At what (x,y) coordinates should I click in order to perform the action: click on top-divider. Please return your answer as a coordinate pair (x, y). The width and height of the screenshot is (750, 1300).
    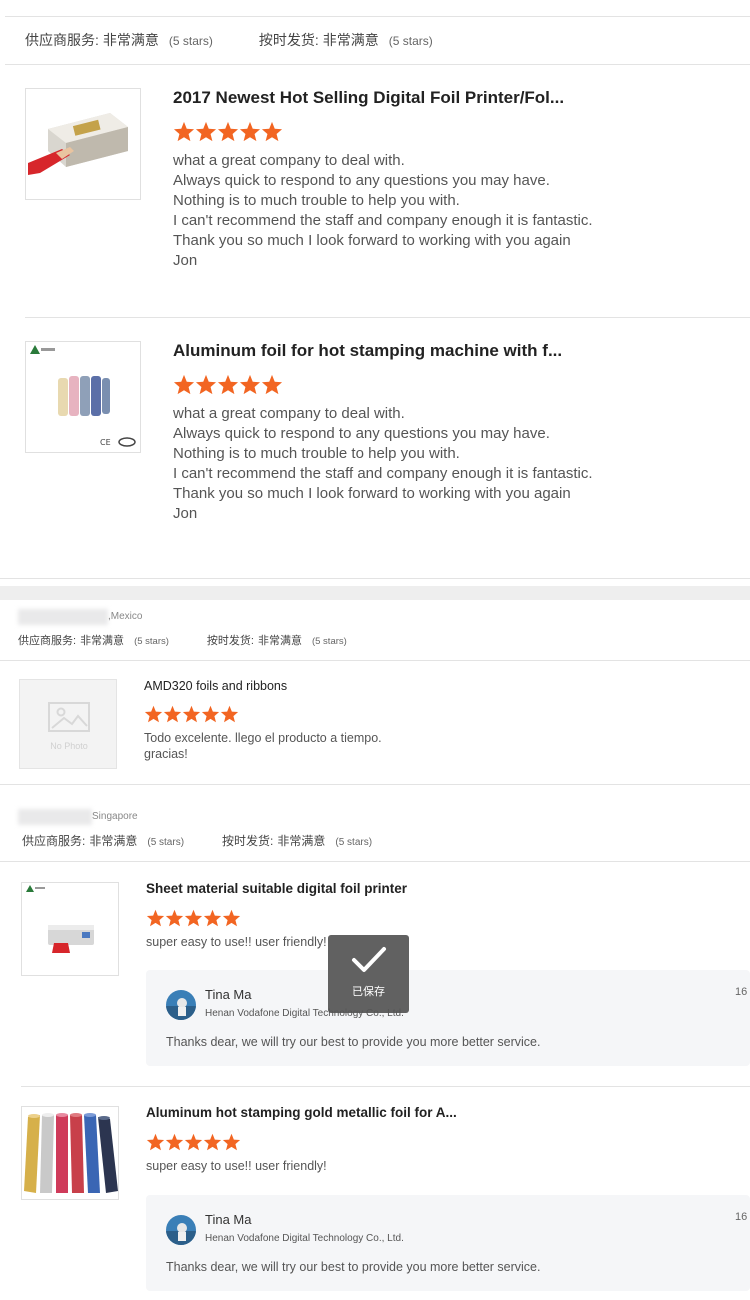
    Looking at the image, I should click on (377, 16).